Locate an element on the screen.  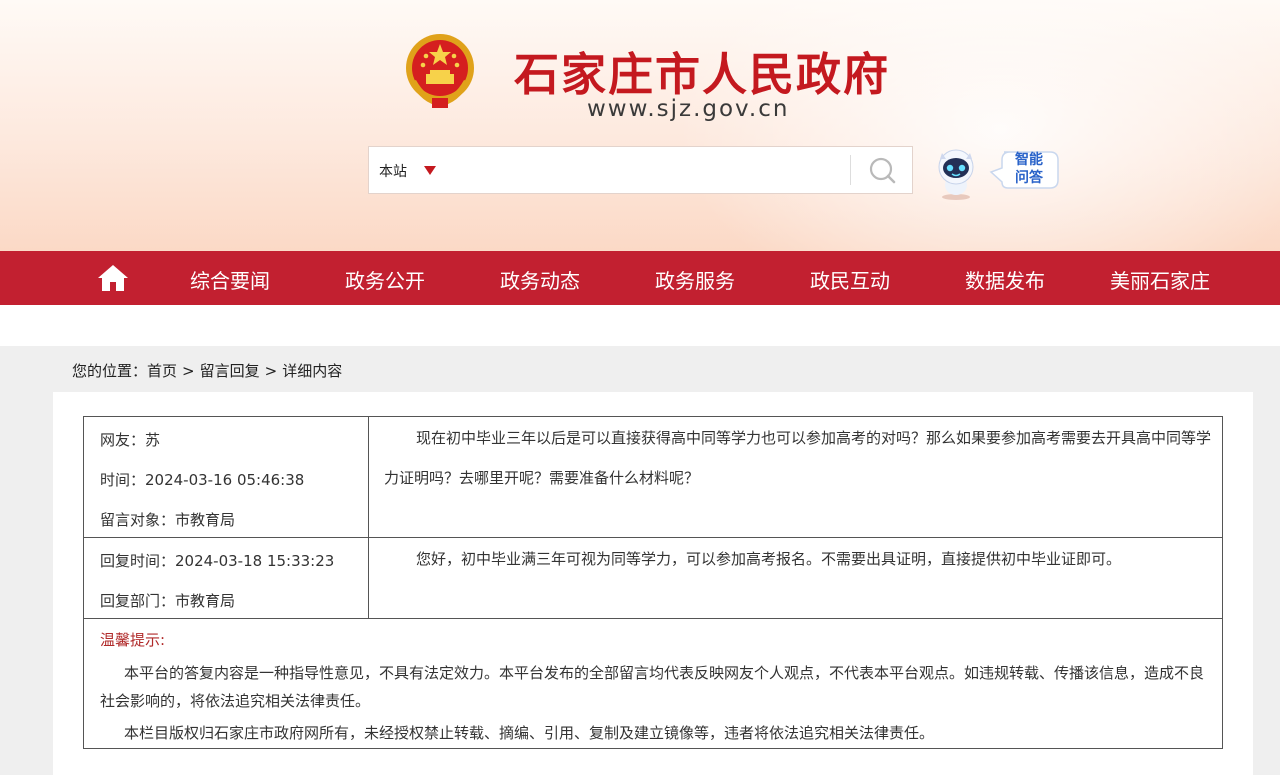
tips-title: 温馨提示: is located at coordinates (133, 640).